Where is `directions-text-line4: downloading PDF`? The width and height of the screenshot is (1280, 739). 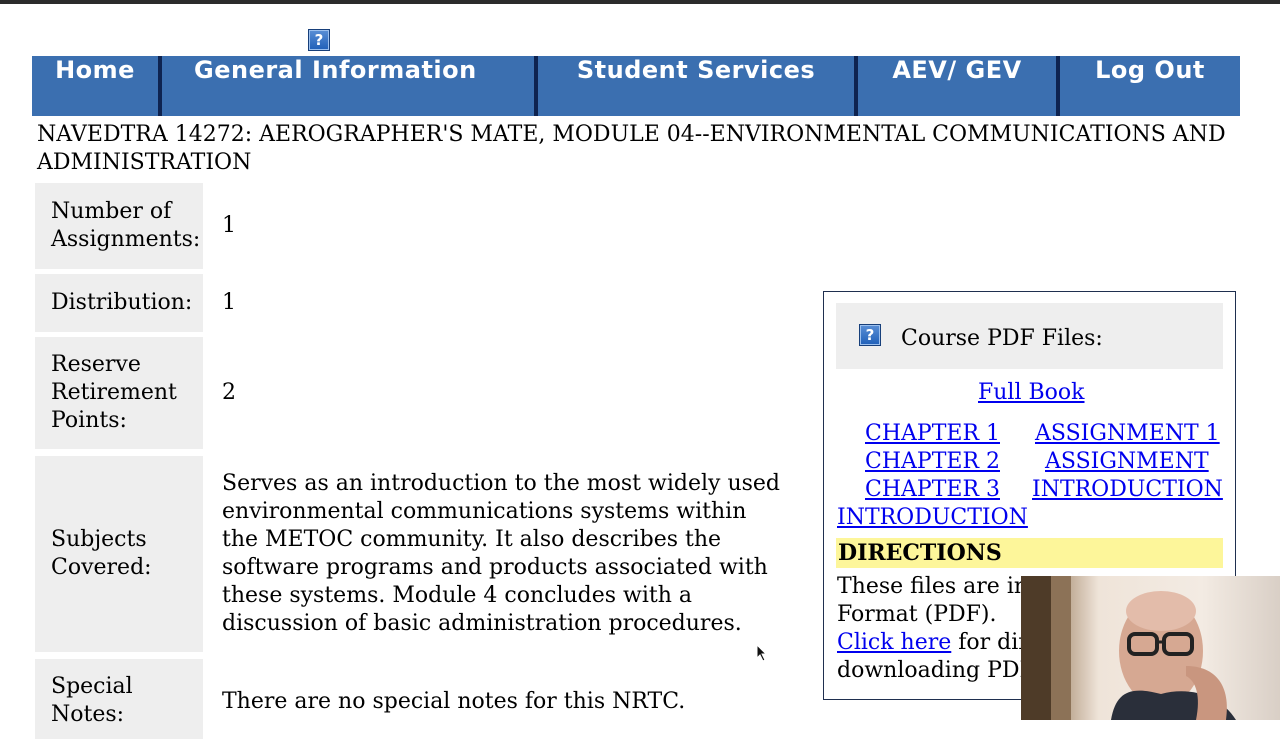
directions-text-line4: downloading PDF is located at coordinates (936, 670).